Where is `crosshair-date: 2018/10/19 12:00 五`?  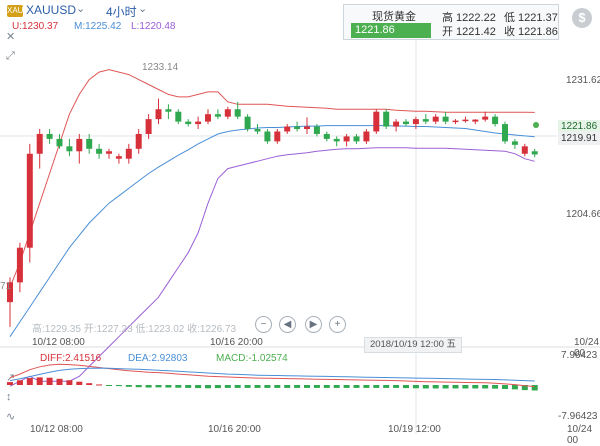
crosshair-date: 2018/10/19 12:00 五 is located at coordinates (413, 345).